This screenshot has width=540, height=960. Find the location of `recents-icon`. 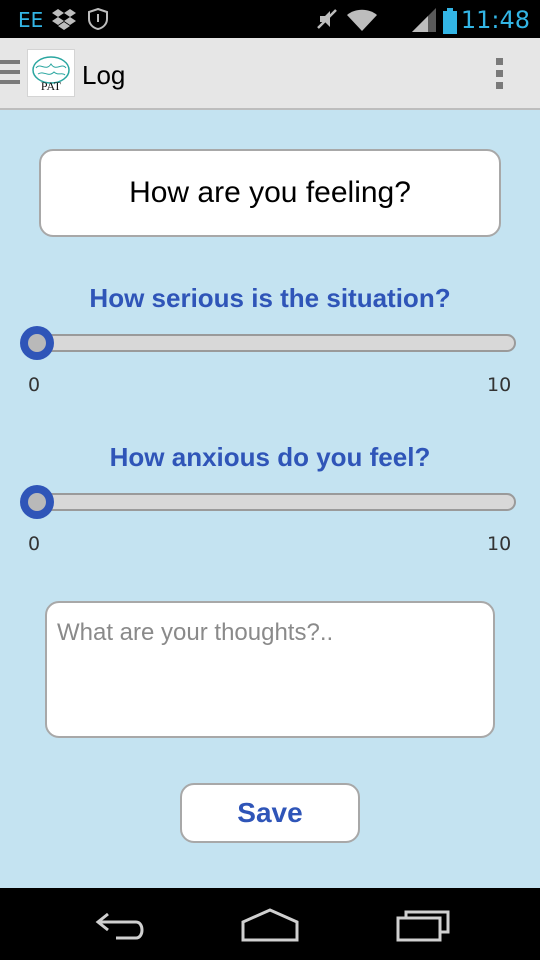

recents-icon is located at coordinates (425, 924).